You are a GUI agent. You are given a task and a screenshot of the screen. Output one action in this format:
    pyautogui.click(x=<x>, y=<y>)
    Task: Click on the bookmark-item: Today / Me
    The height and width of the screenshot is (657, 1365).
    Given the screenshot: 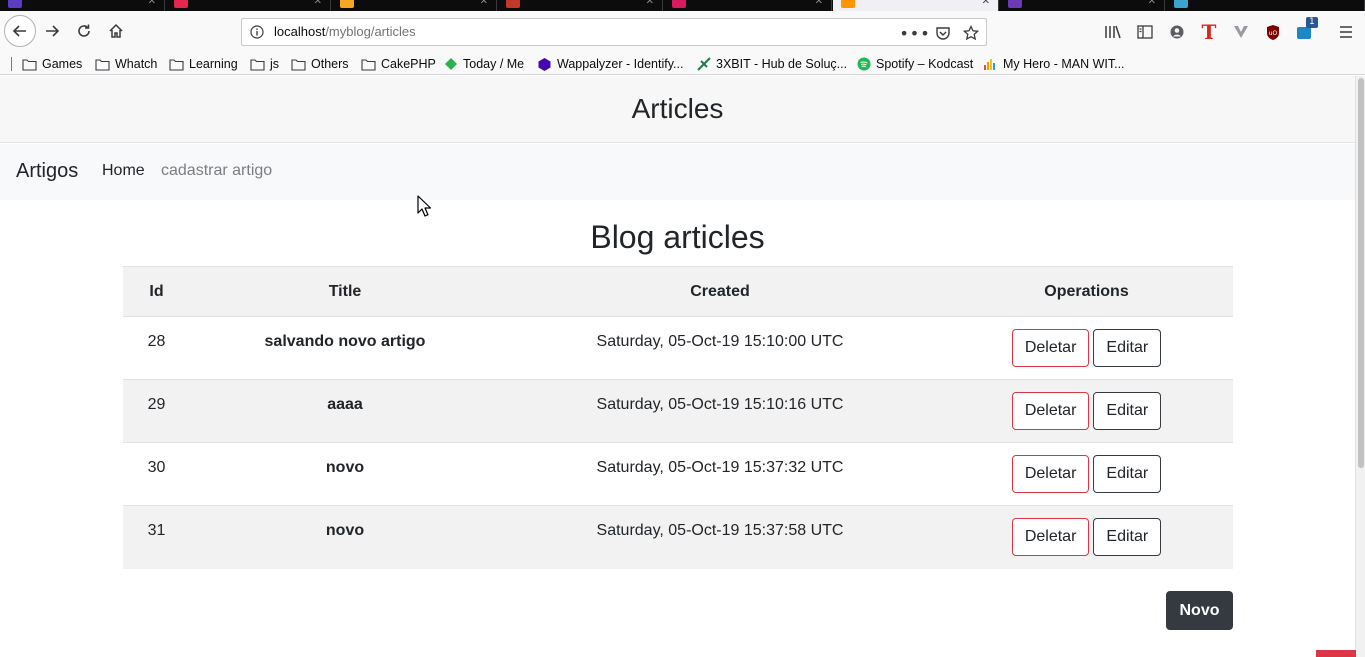 What is the action you would take?
    pyautogui.click(x=484, y=64)
    